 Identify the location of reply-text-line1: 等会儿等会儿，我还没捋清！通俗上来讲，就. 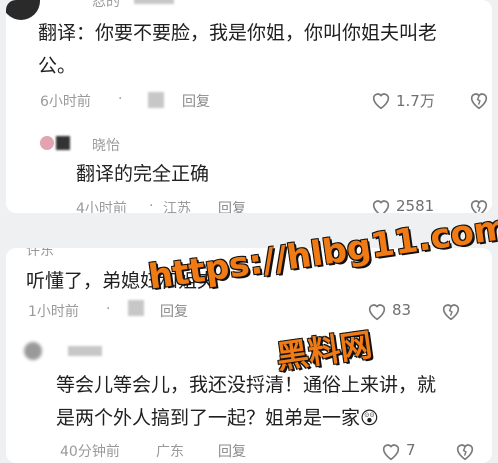
(246, 385).